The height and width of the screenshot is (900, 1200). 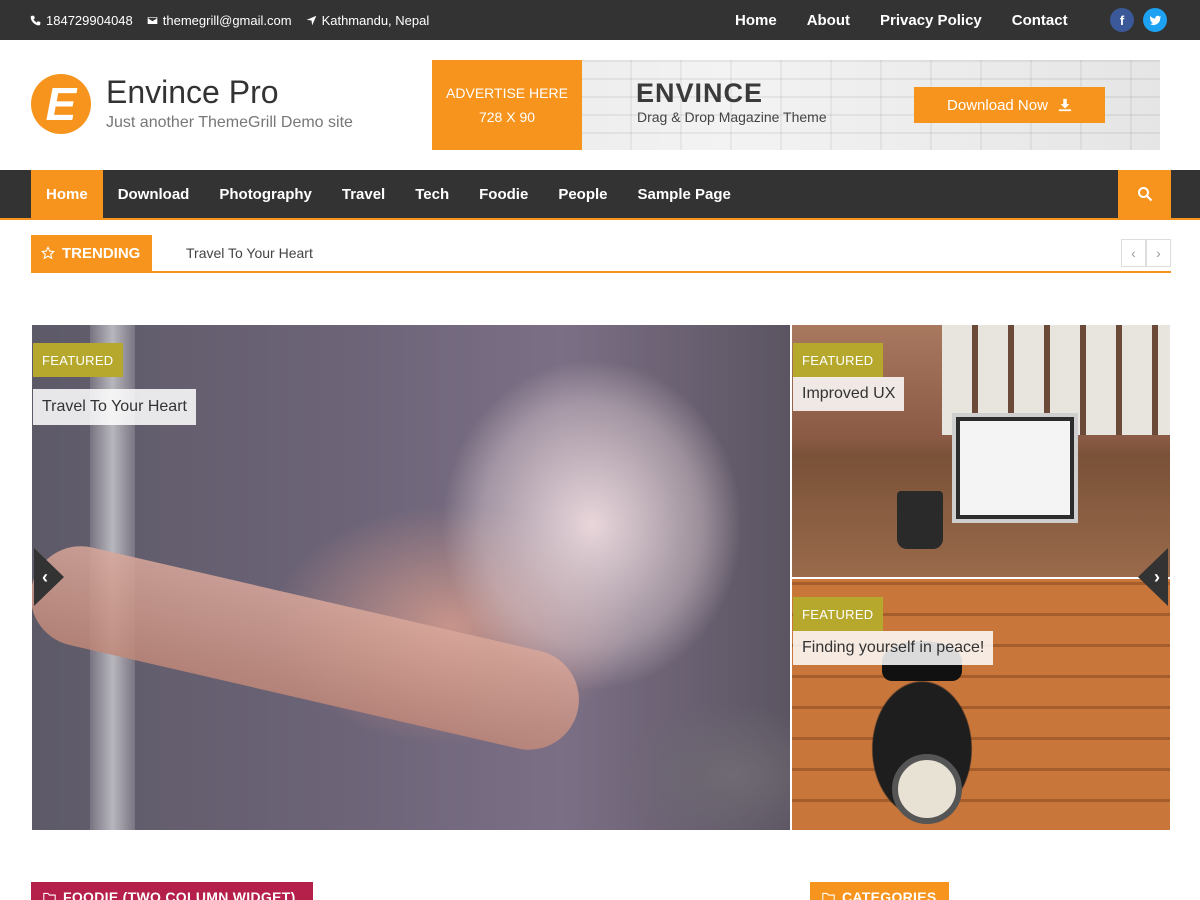 I want to click on trending-prev-button: ‹, so click(x=1133, y=253).